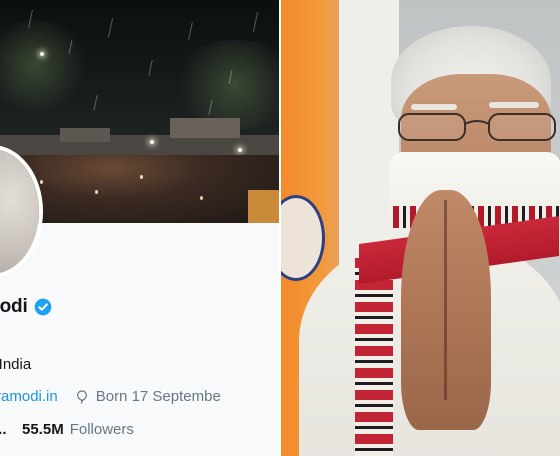 This screenshot has height=456, width=560. I want to click on profile-bio: of India, so click(16, 364).